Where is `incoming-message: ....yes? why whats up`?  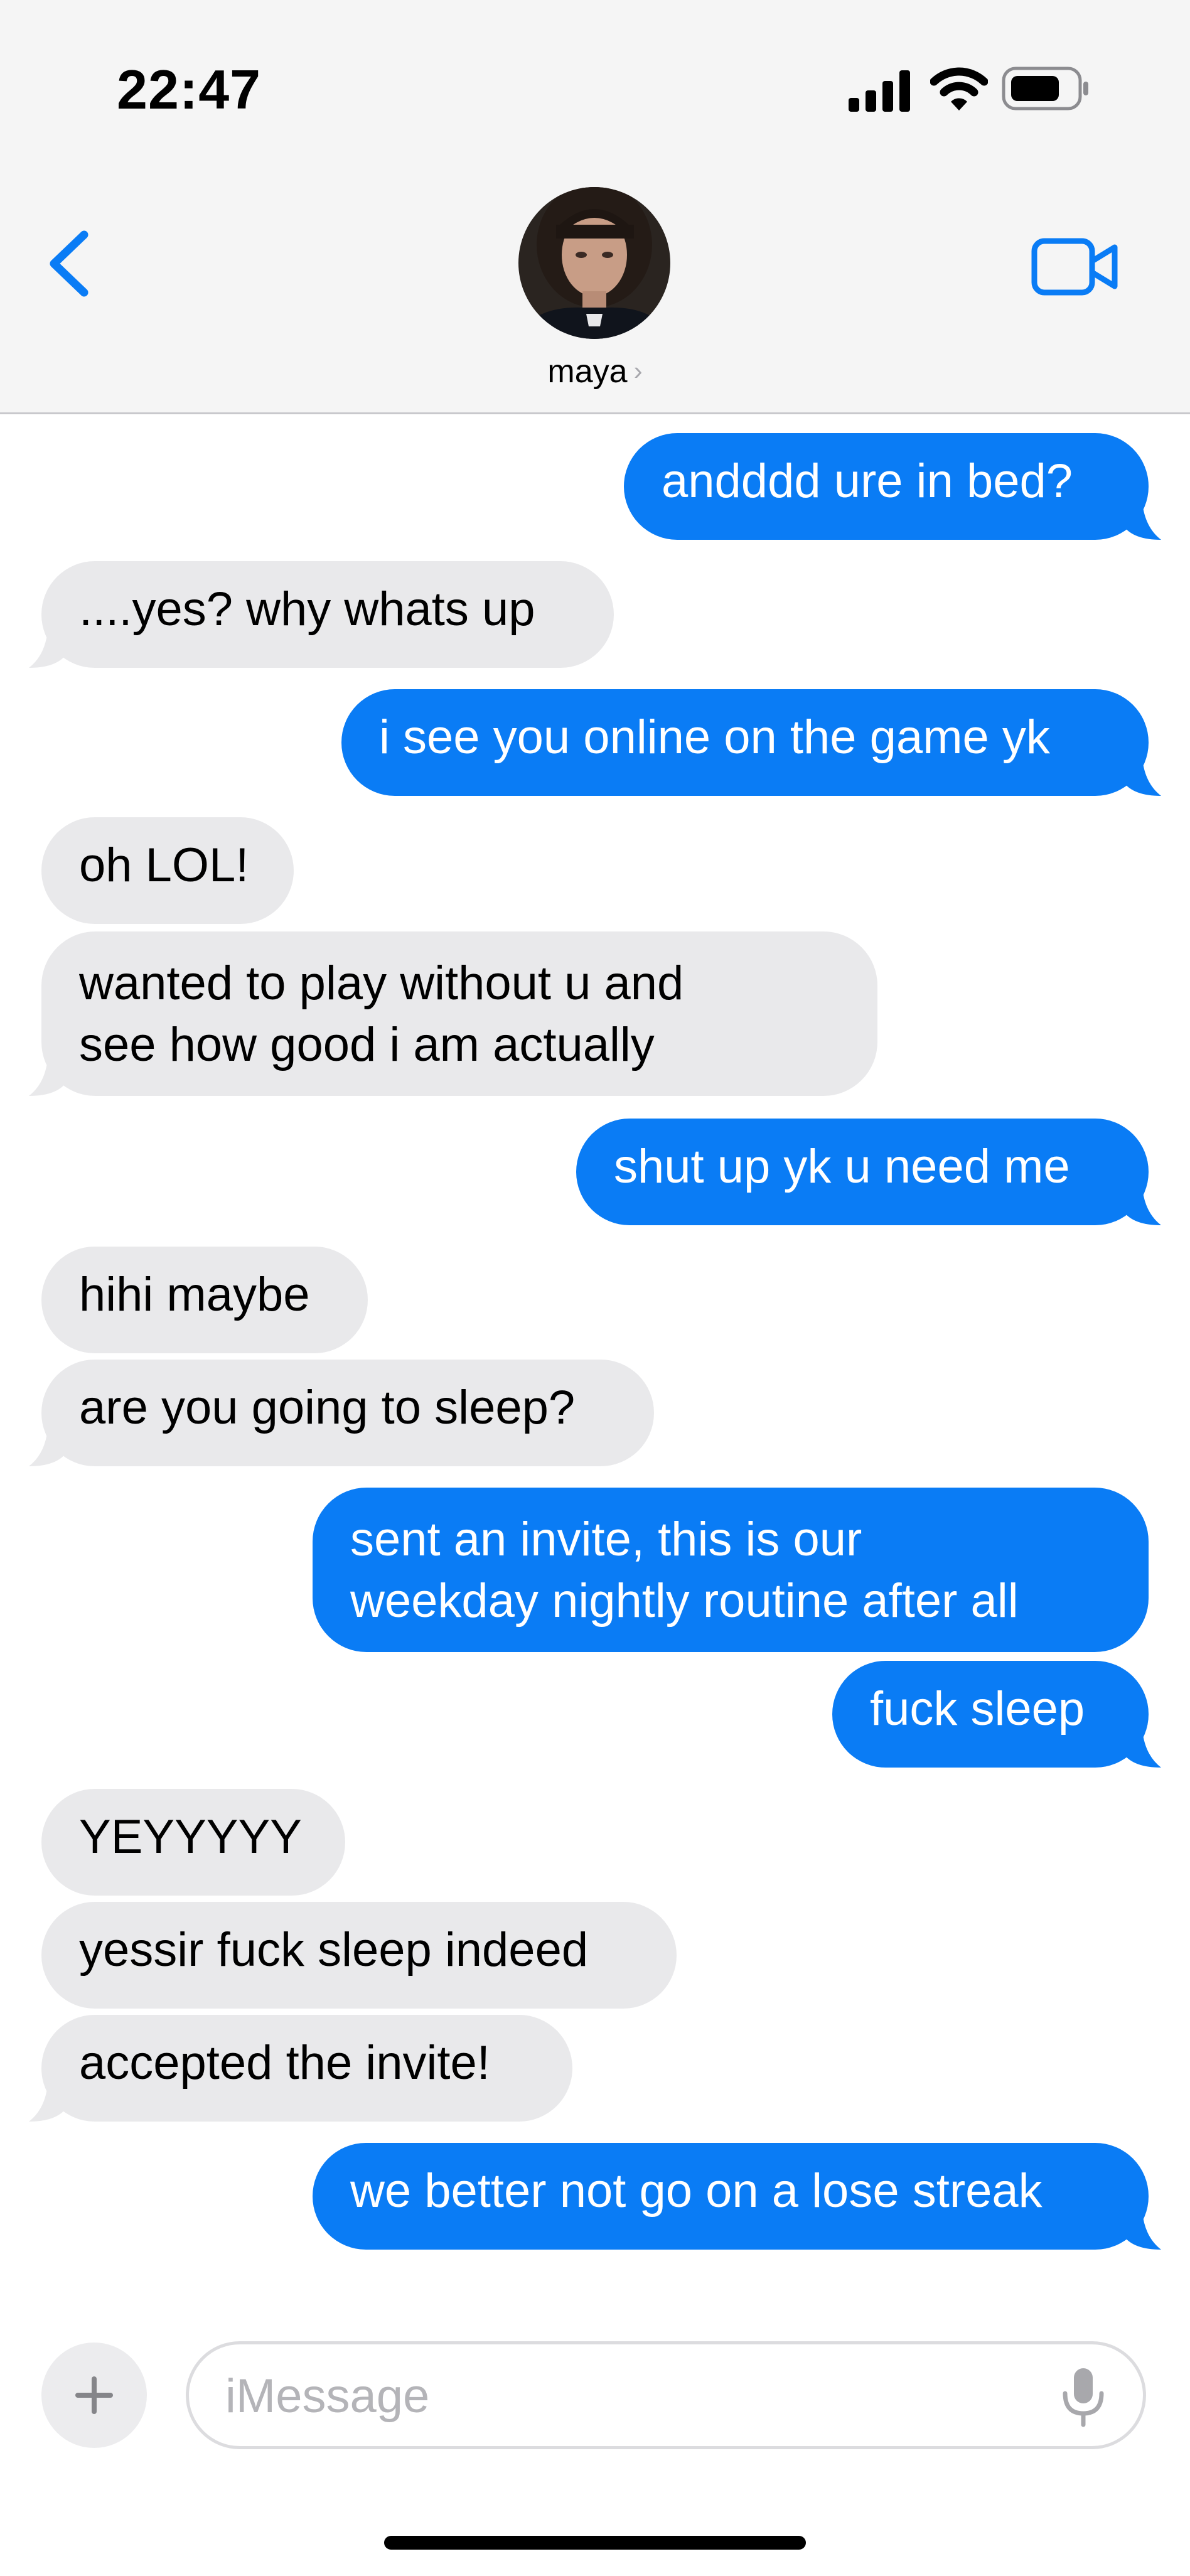 incoming-message: ....yes? why whats up is located at coordinates (327, 614).